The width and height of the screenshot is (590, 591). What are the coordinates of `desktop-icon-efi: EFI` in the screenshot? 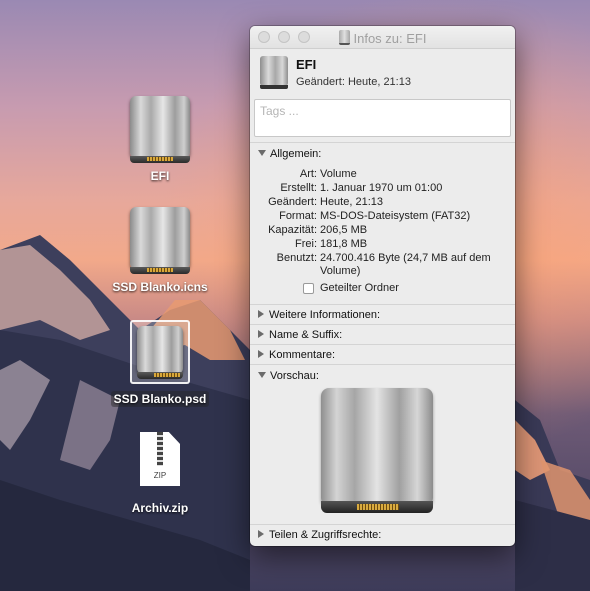 It's located at (160, 140).